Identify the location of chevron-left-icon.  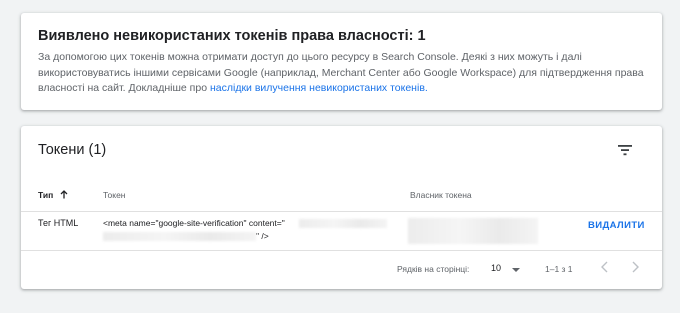
(604, 267).